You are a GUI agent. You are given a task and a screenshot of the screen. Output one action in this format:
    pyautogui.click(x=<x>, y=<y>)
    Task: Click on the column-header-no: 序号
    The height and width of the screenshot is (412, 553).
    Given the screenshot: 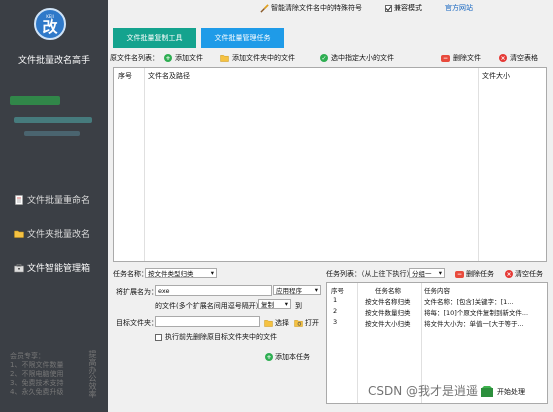 What is the action you would take?
    pyautogui.click(x=125, y=76)
    